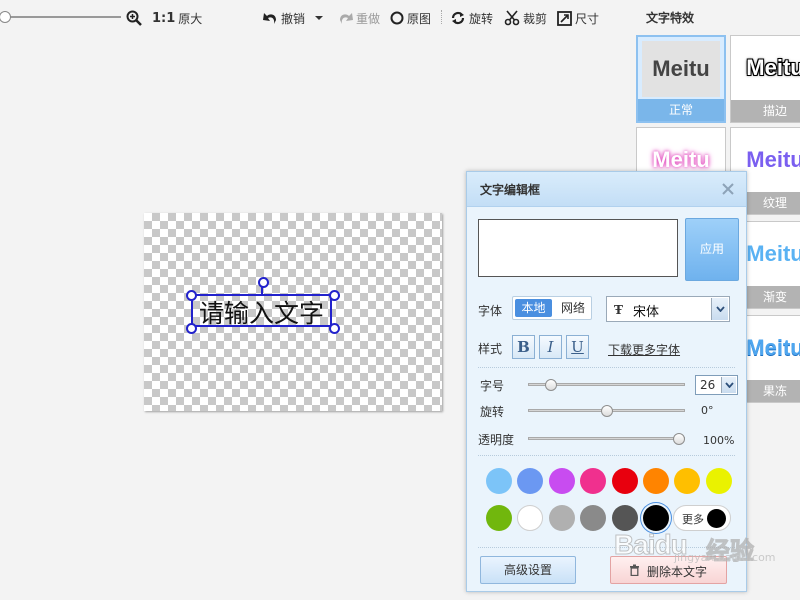 The height and width of the screenshot is (600, 800). Describe the element at coordinates (177, 18) in the screenshot. I see `actual-size-button: 1:1 原大` at that location.